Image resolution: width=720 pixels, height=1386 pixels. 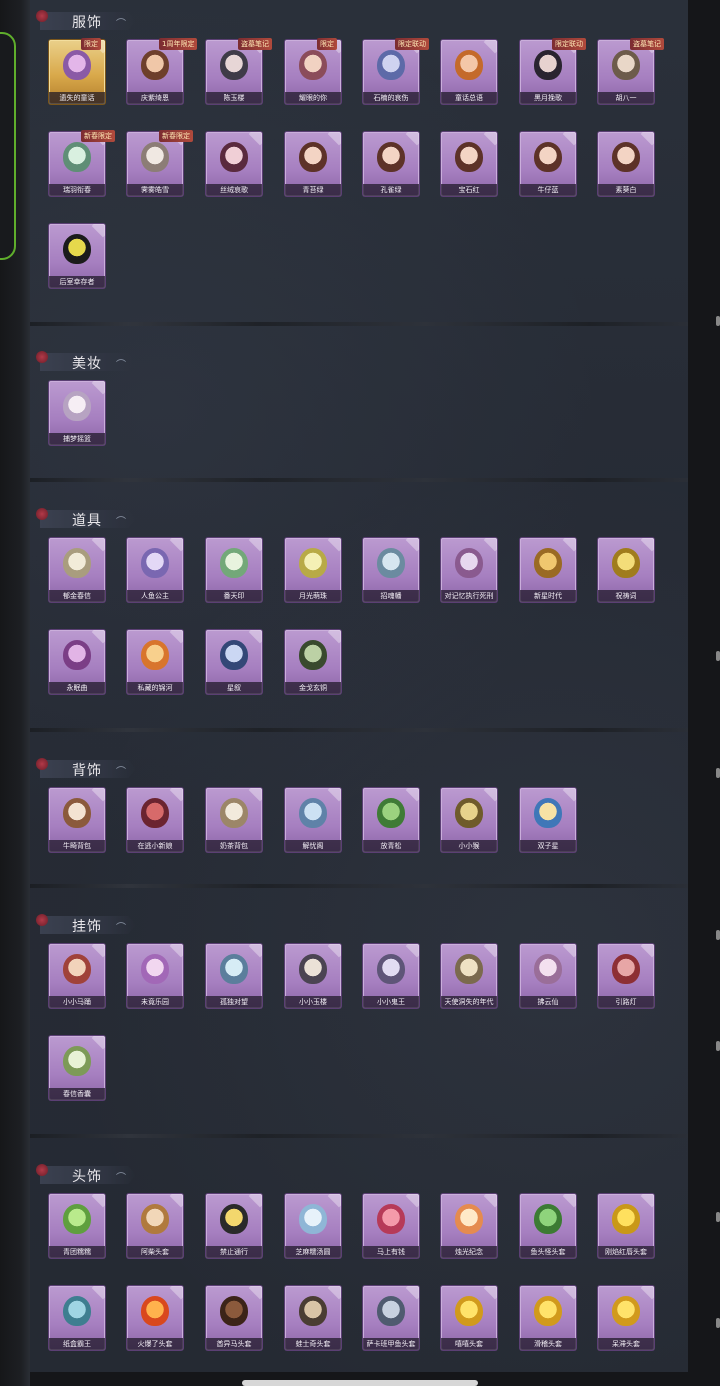 I want to click on rose-icon, so click(x=42, y=16).